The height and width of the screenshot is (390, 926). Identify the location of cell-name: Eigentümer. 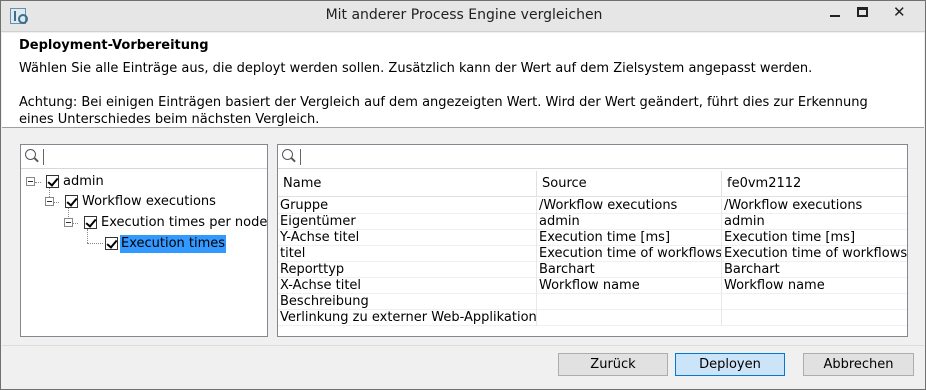
(407, 222).